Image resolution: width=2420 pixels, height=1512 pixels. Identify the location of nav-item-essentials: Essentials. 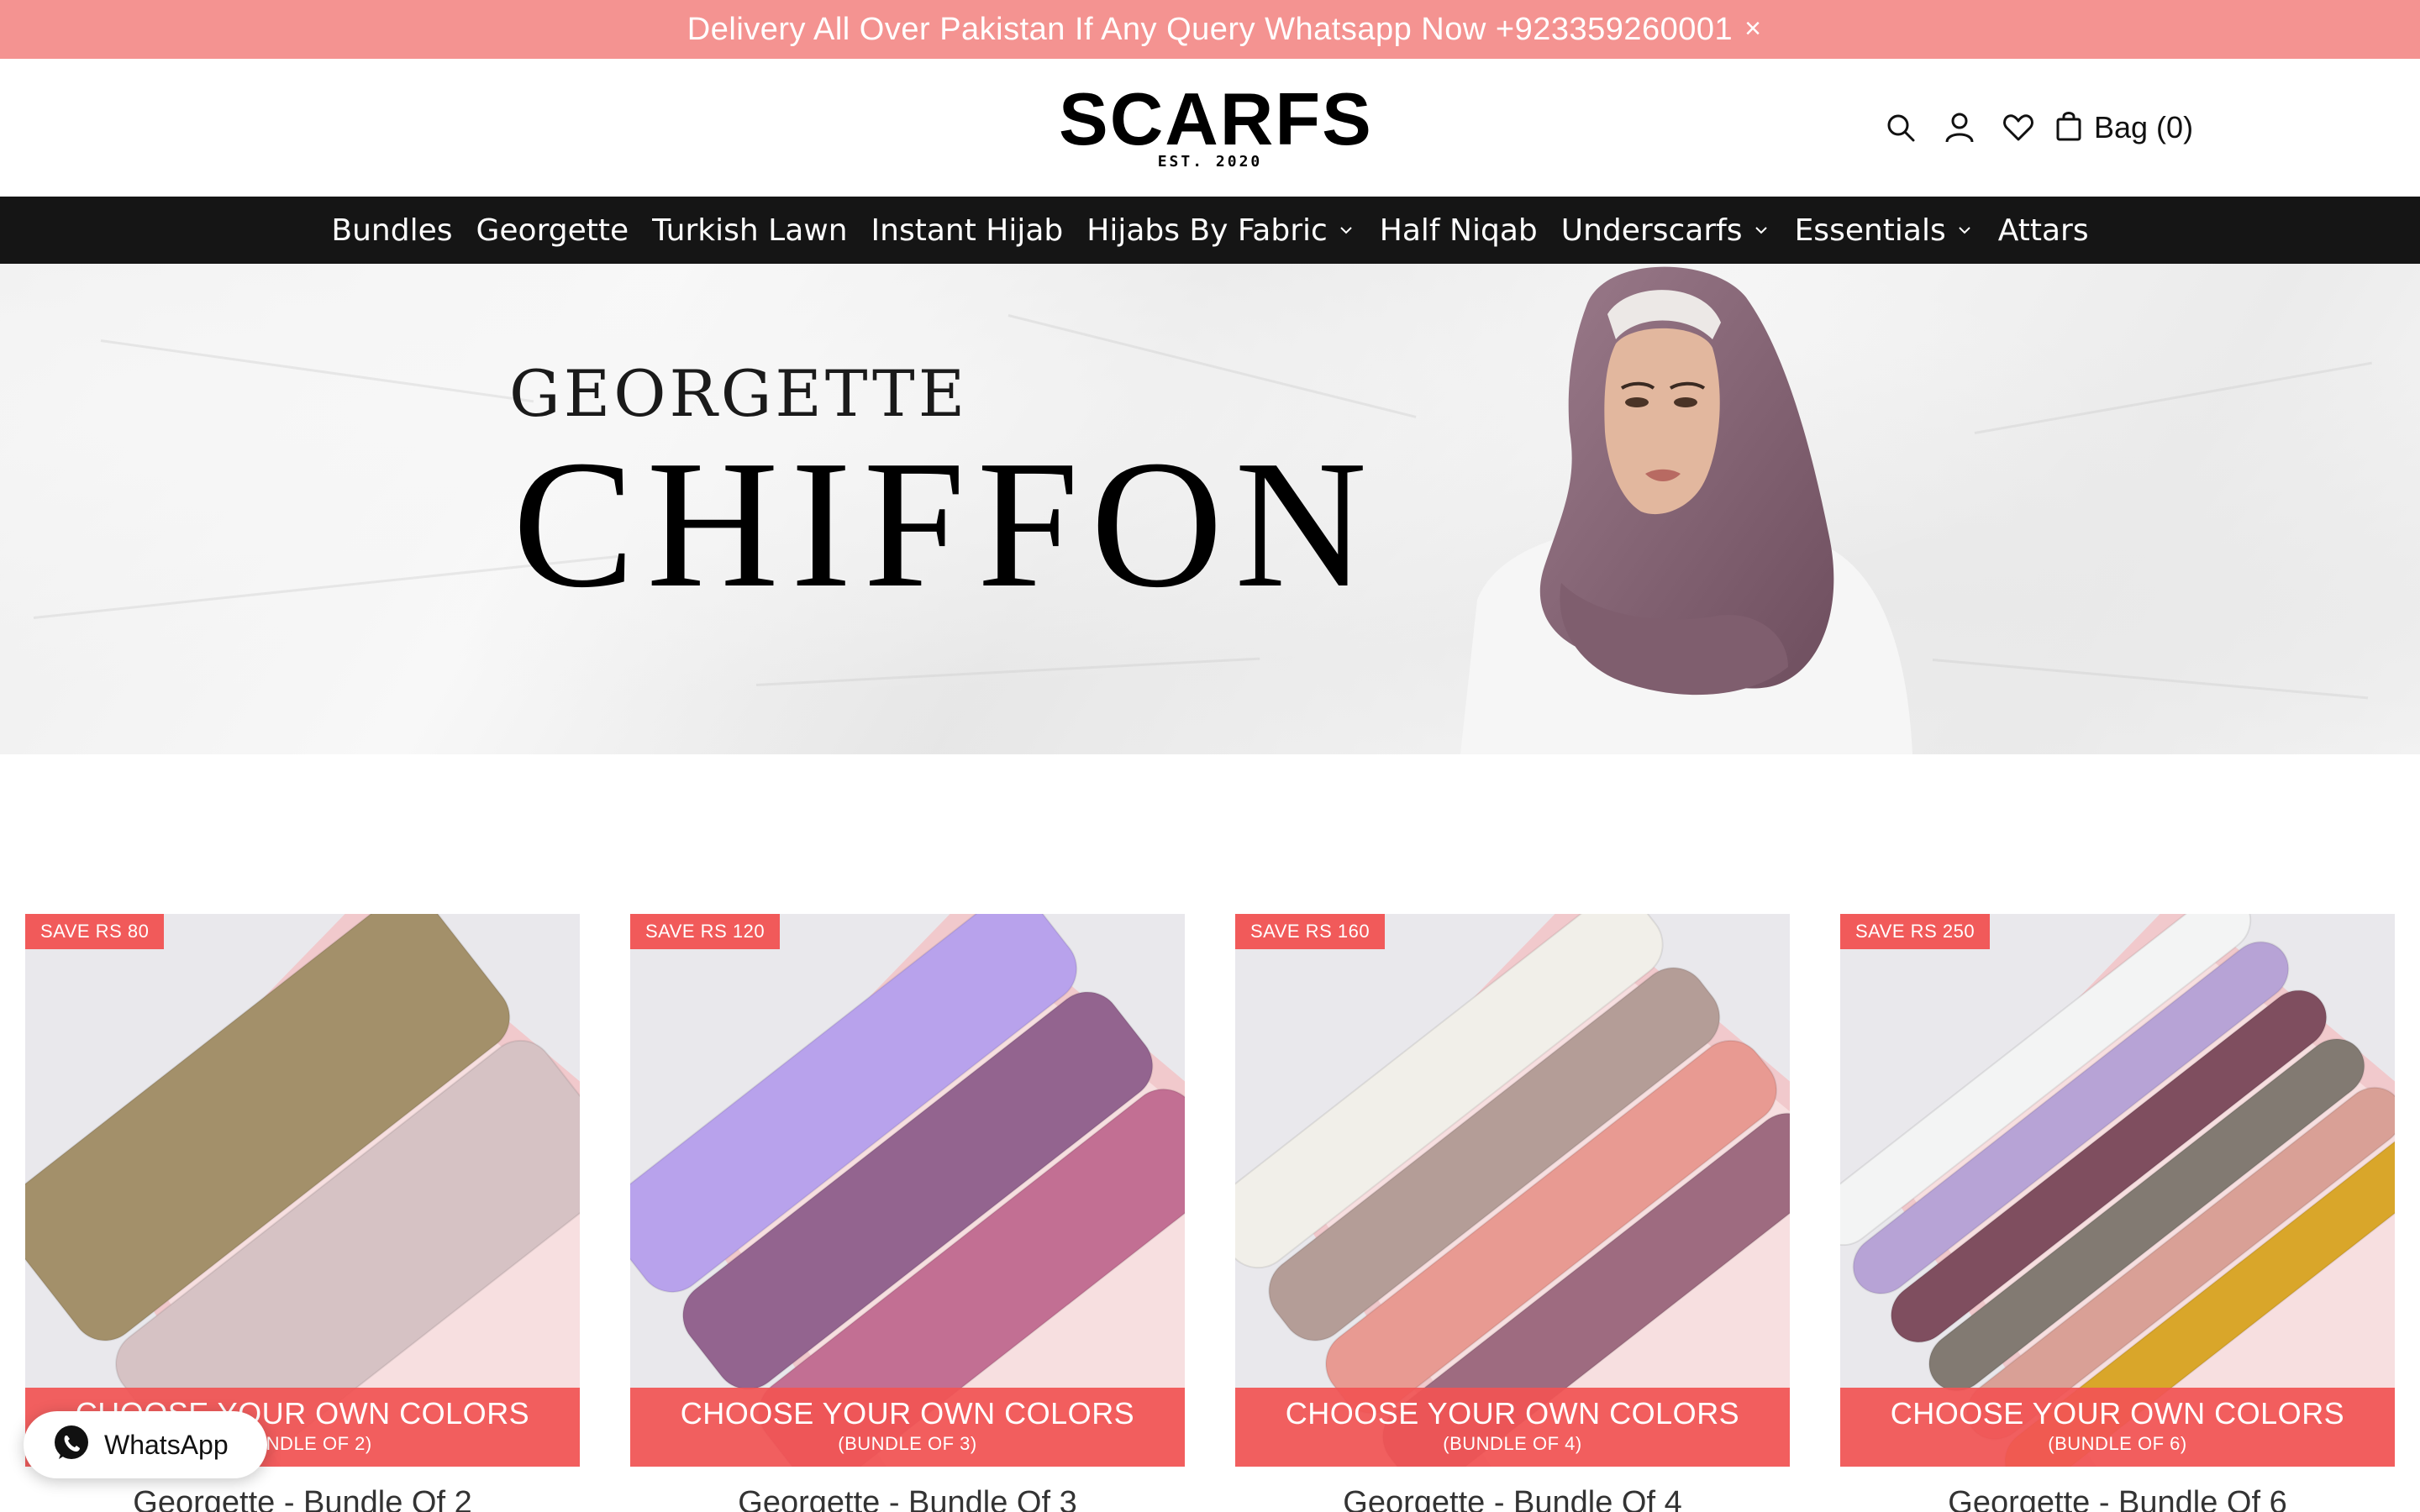
(1884, 230).